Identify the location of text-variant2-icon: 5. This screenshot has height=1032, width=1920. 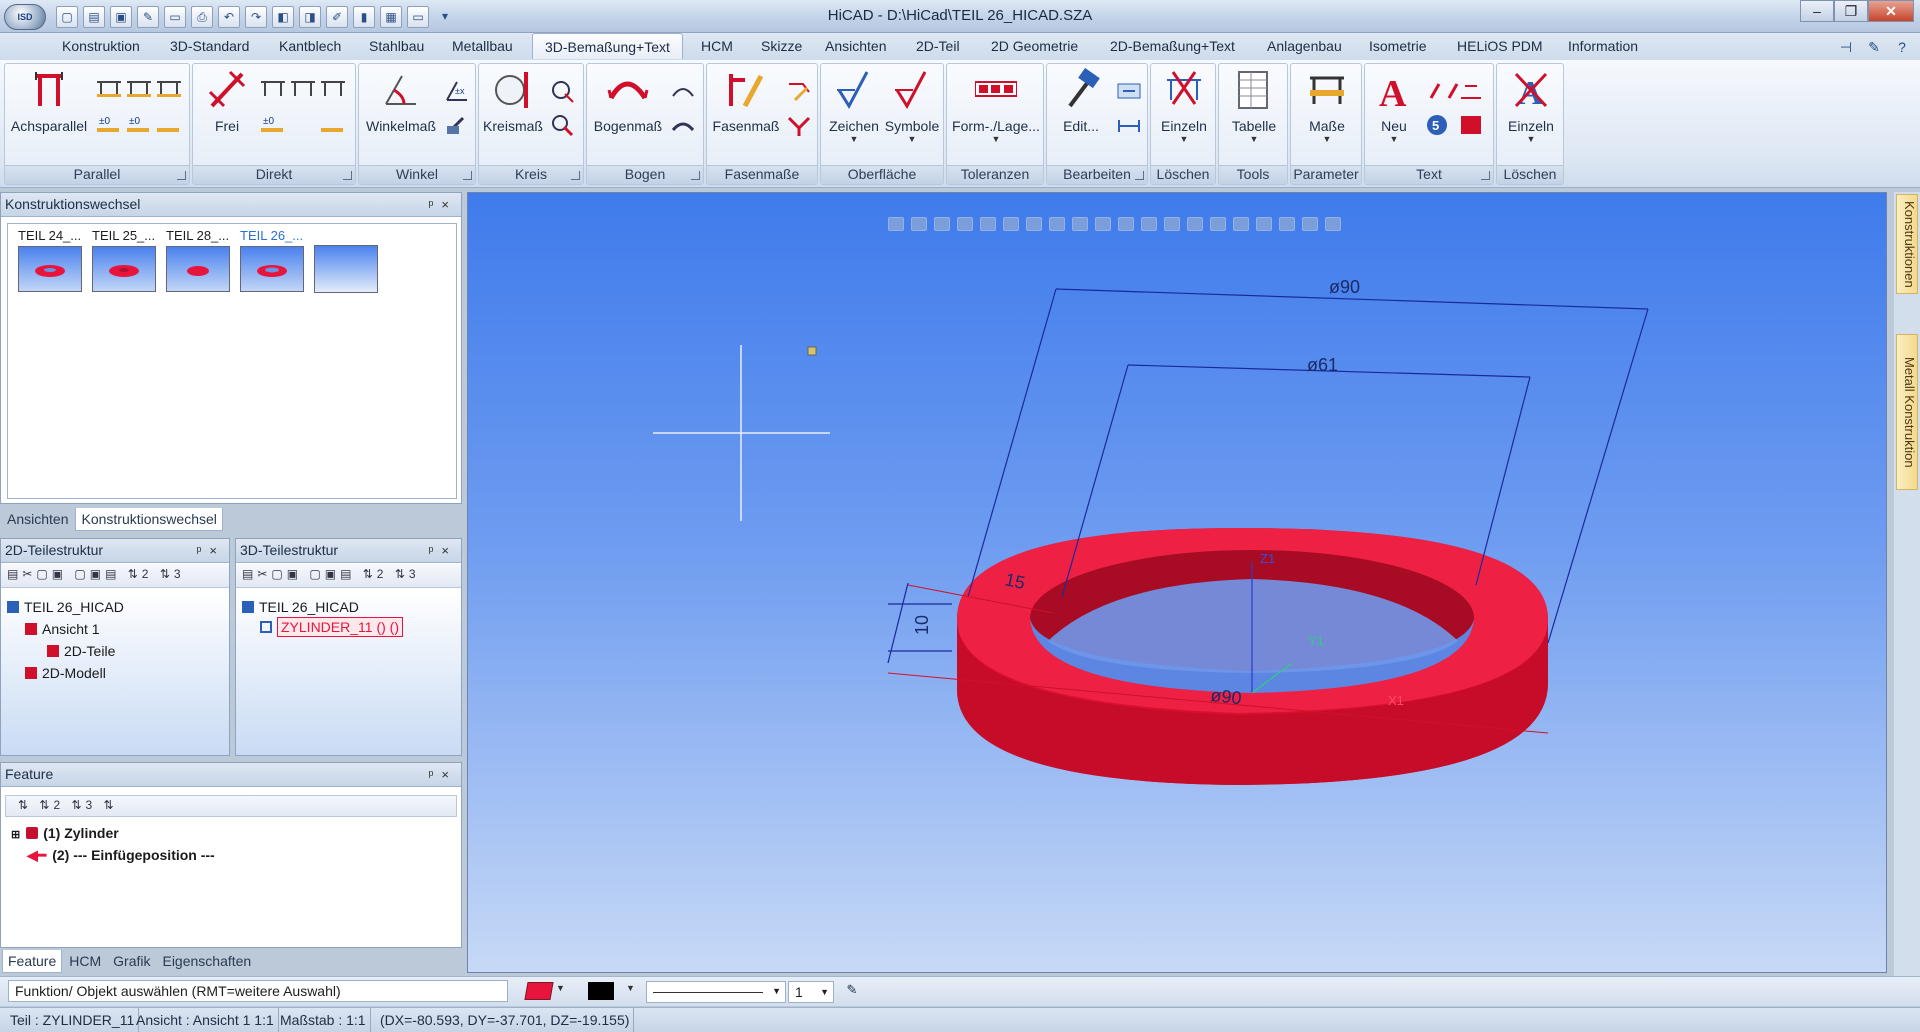
(1456, 125).